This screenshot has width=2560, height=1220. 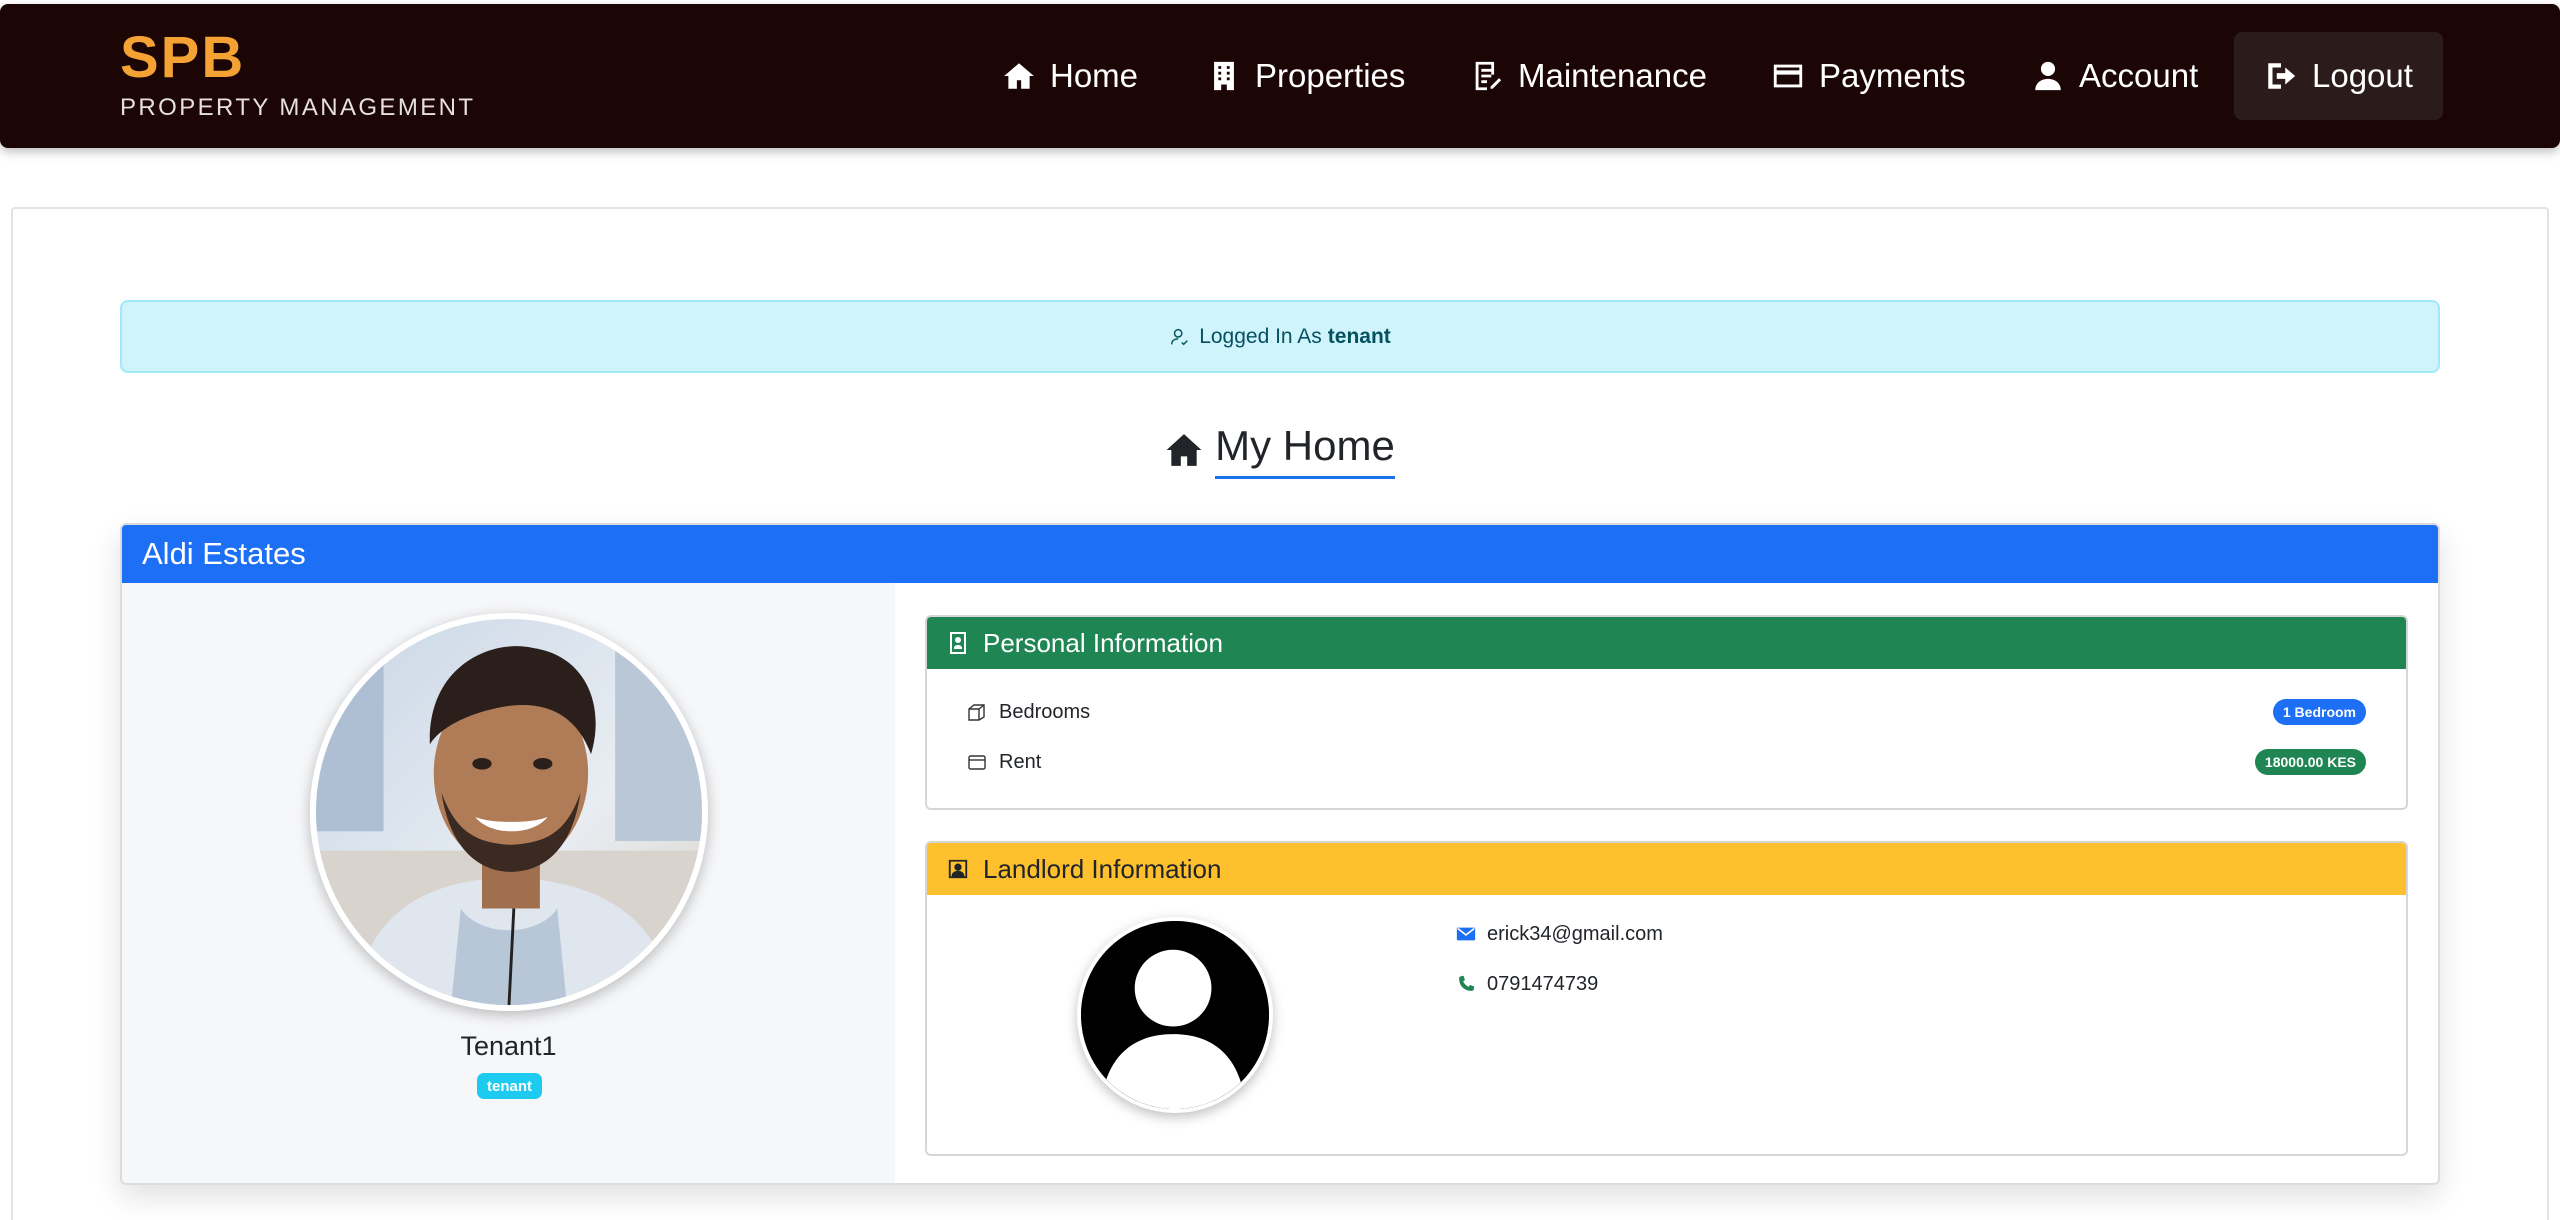 What do you see at coordinates (1305, 450) in the screenshot?
I see `page-title-text: My Home` at bounding box center [1305, 450].